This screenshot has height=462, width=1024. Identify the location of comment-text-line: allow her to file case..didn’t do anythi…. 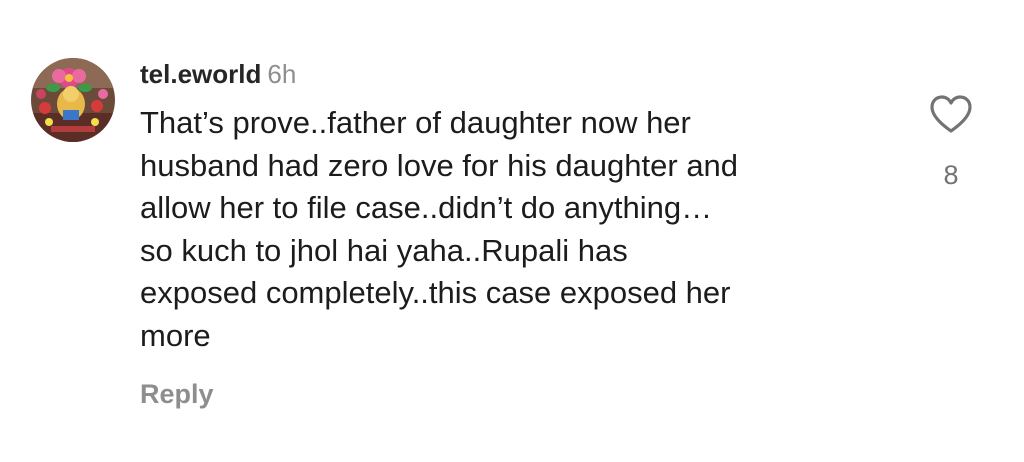
(426, 207).